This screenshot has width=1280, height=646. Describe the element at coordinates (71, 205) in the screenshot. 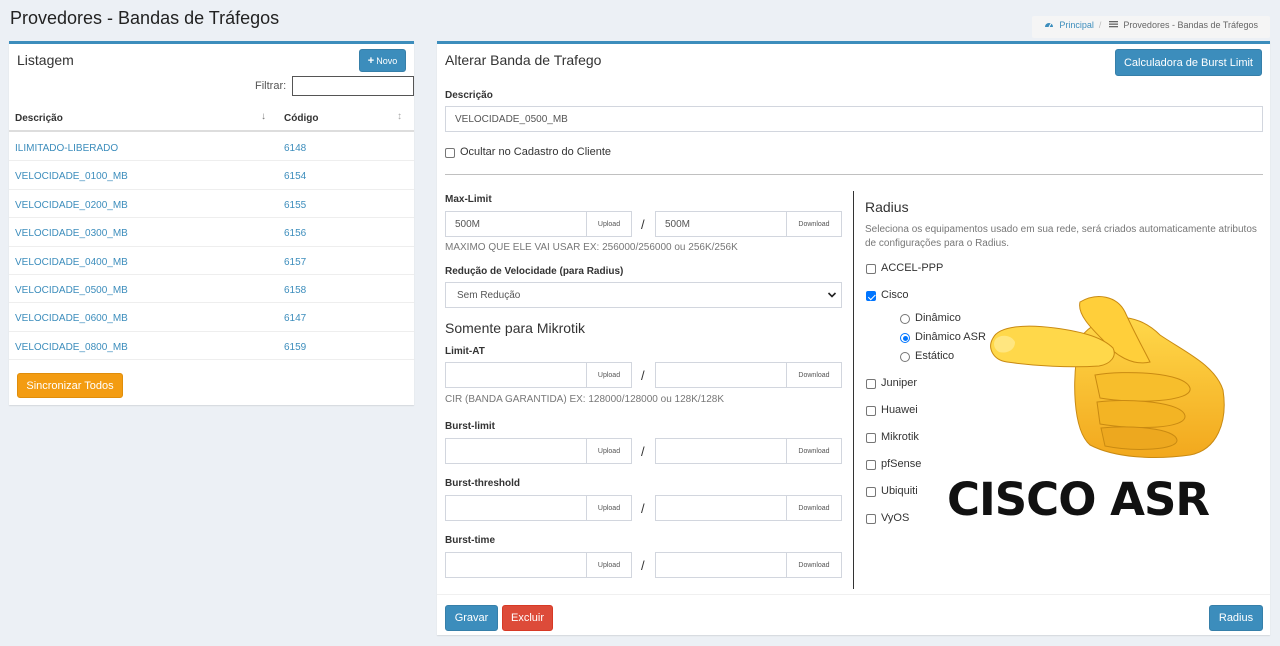

I see `table-row-descricao: VELOCIDADE_0200_MB` at that location.